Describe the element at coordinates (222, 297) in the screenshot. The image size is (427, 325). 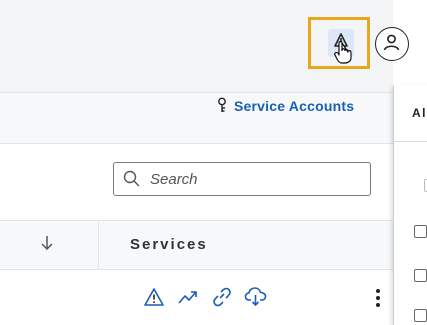
I see `link-icon` at that location.